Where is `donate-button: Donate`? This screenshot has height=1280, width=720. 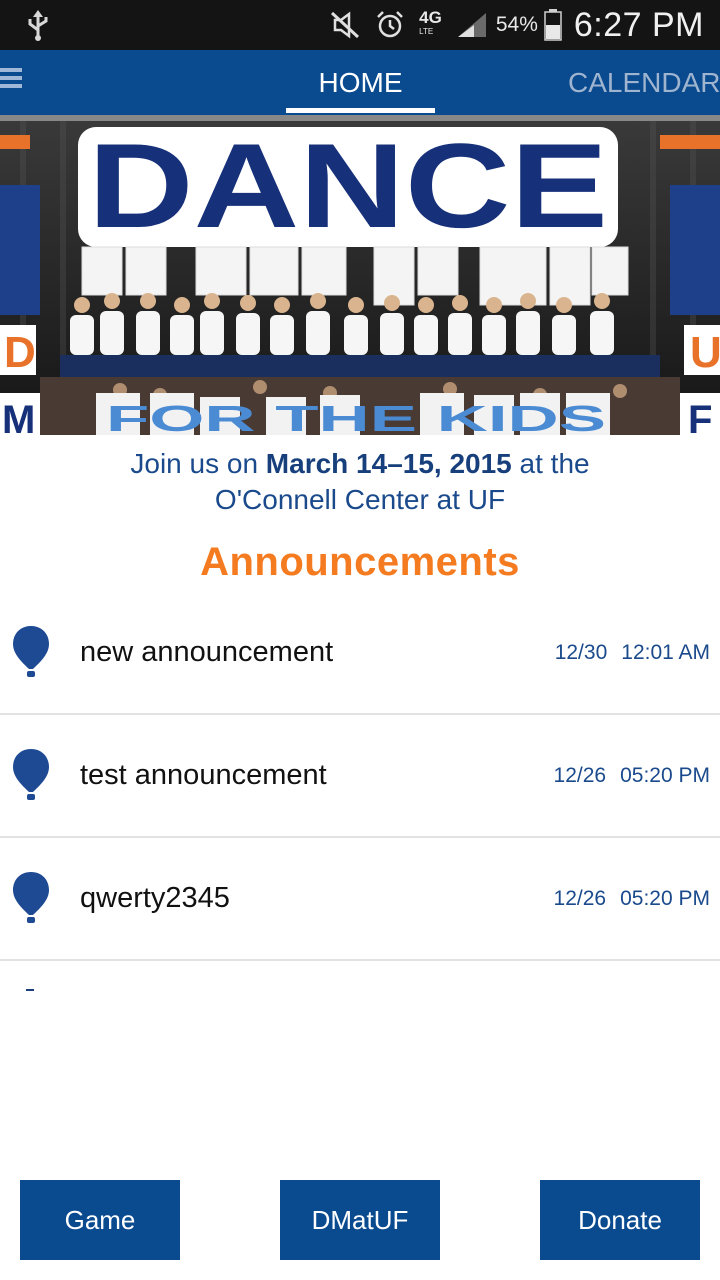
donate-button: Donate is located at coordinates (620, 1220).